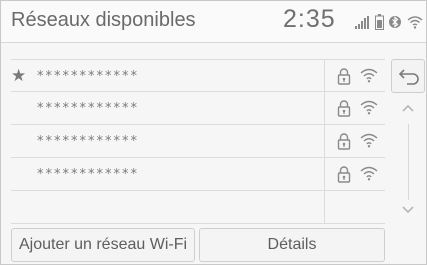 The image size is (427, 265). I want to click on back-button, so click(408, 76).